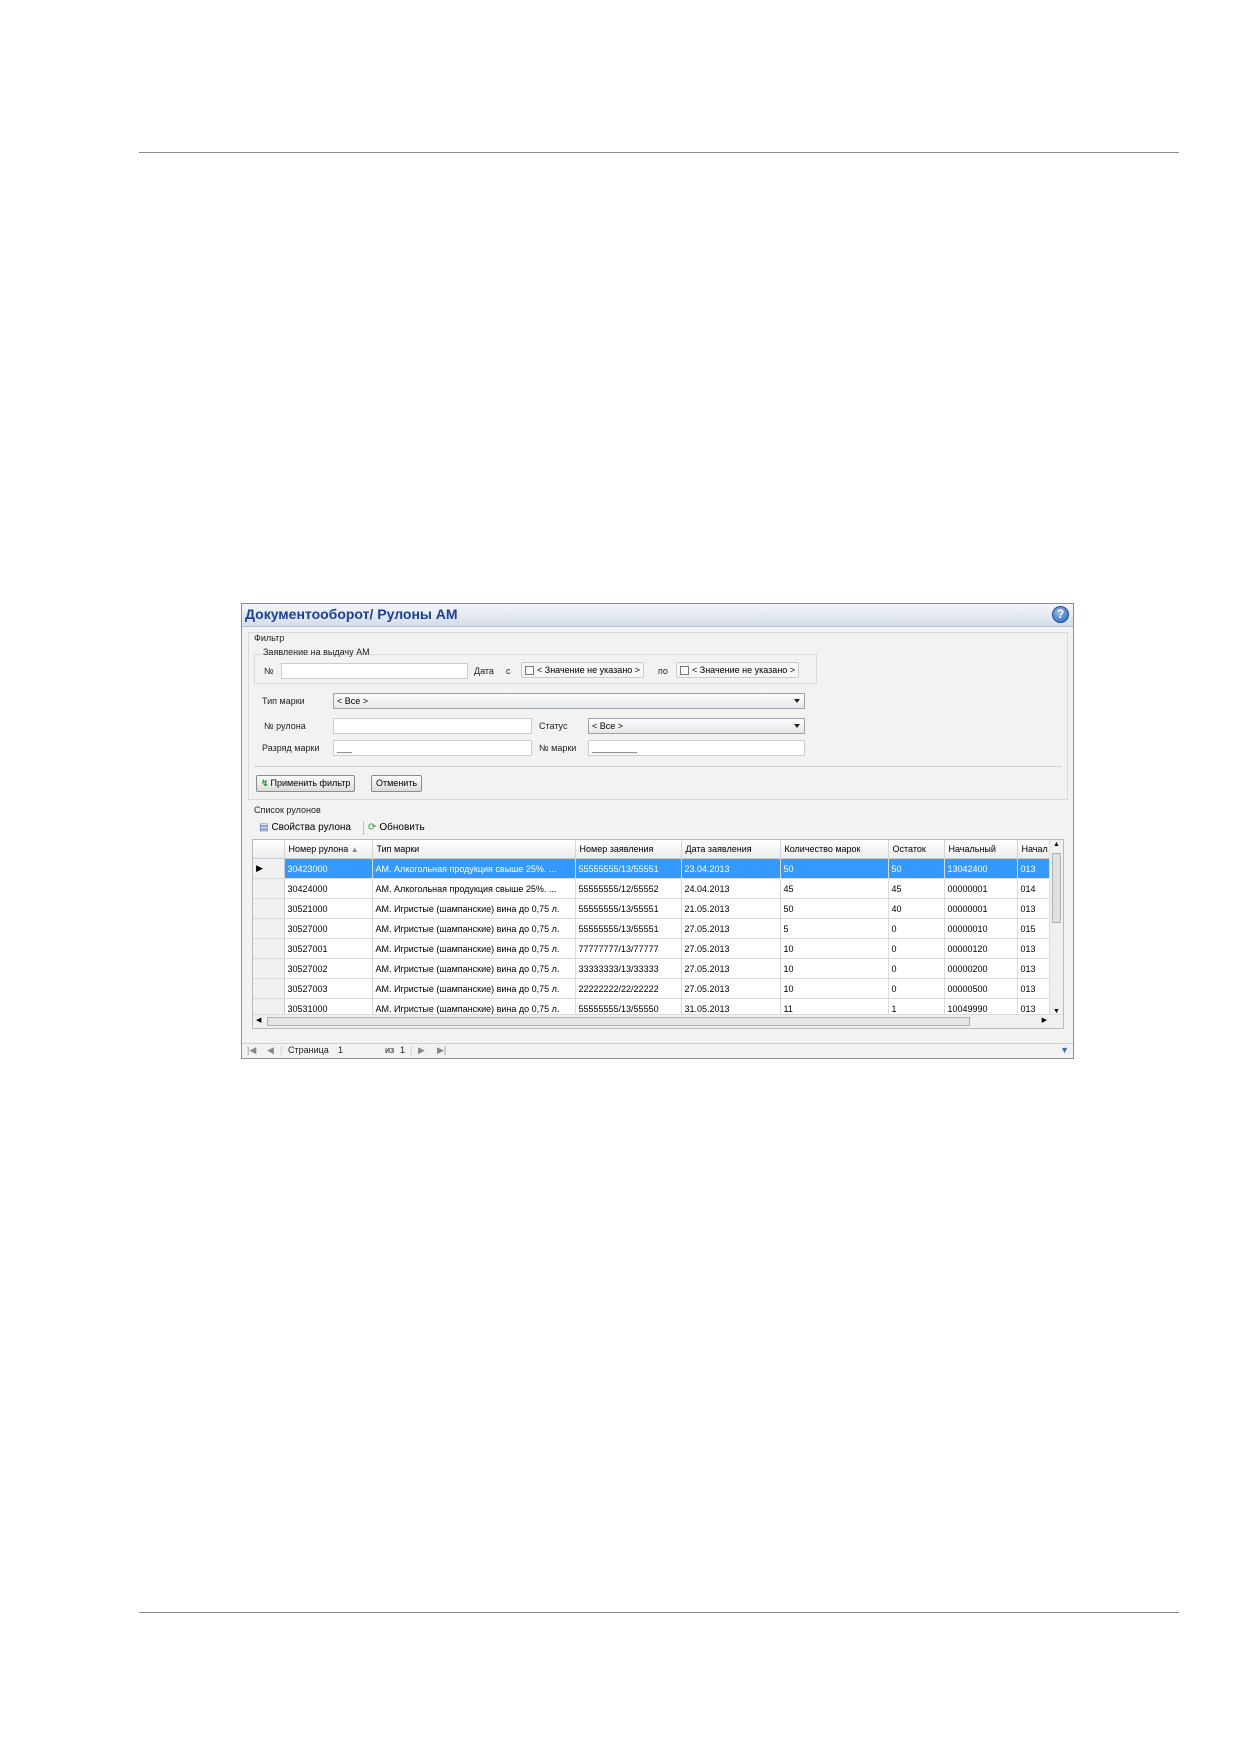  What do you see at coordinates (484, 671) in the screenshot?
I see `date-label: Дата` at bounding box center [484, 671].